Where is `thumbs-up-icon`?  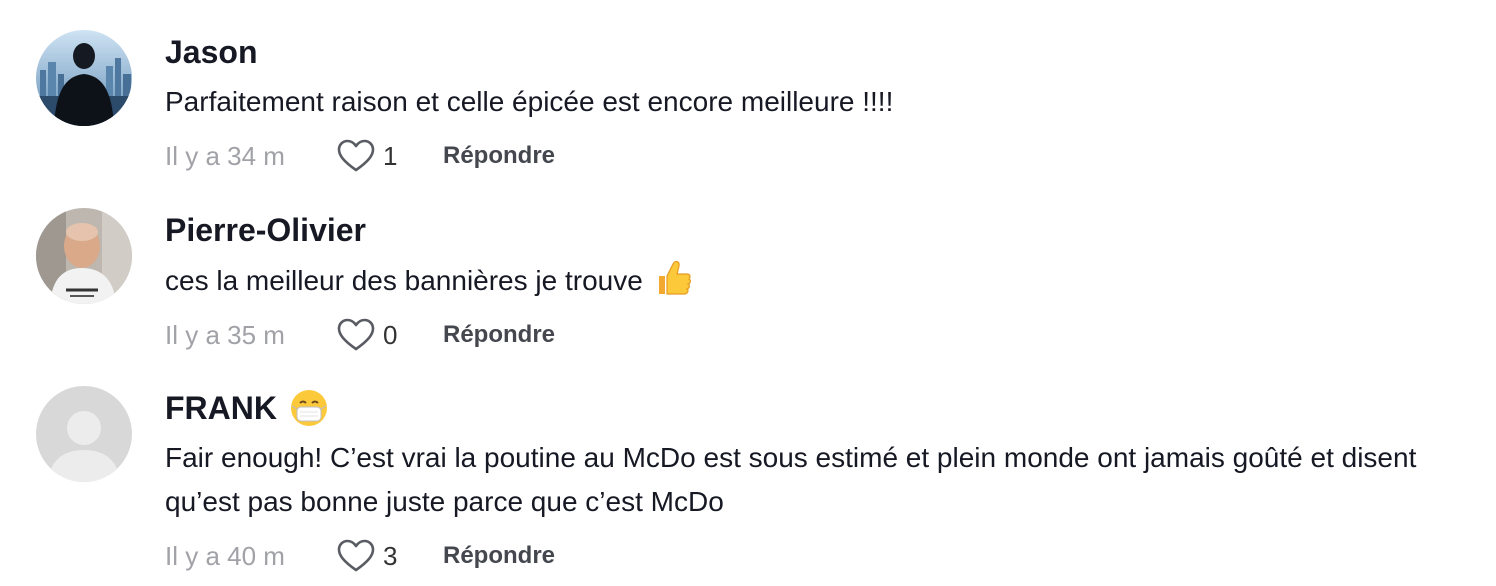
thumbs-up-icon is located at coordinates (673, 278).